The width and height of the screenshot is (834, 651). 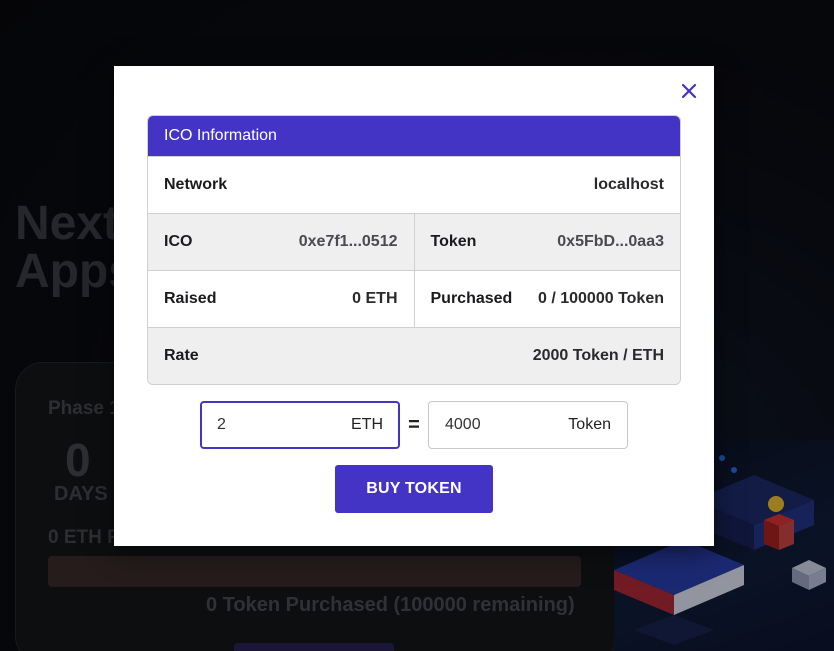 I want to click on token-amount-input, so click(x=500, y=425).